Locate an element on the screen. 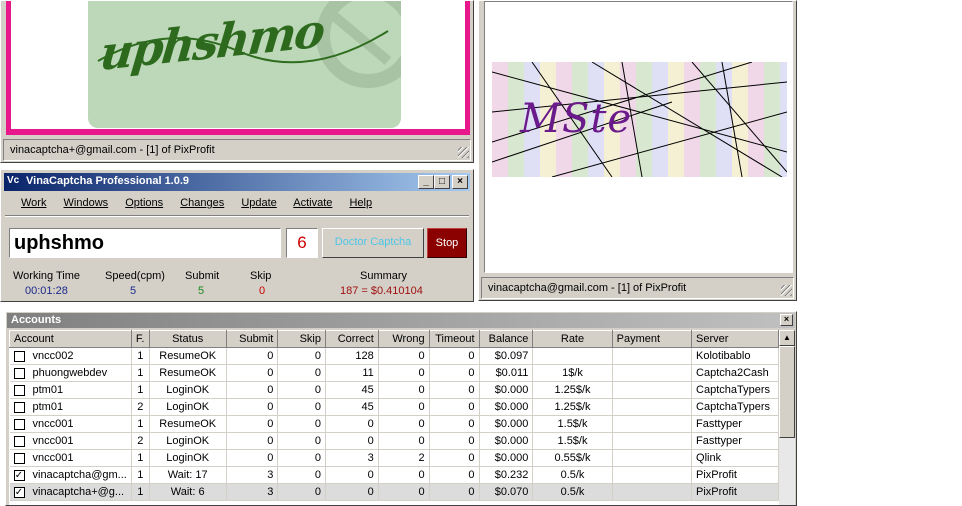 This screenshot has width=962, height=506. captcha-image: uphshmo is located at coordinates (244, 64).